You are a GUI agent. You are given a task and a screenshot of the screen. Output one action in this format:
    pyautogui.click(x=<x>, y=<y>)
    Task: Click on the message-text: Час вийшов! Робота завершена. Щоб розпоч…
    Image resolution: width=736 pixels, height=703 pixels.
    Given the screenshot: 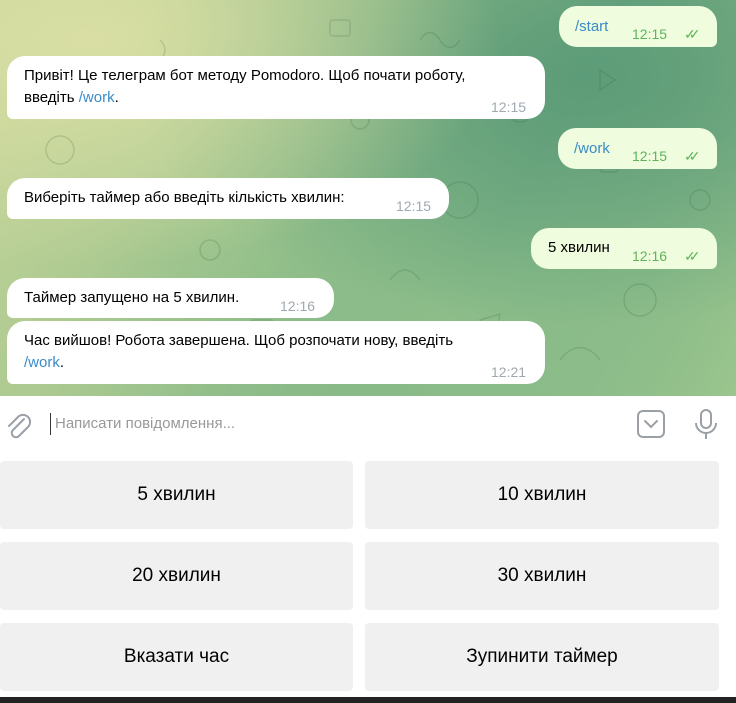 What is the action you would take?
    pyautogui.click(x=239, y=340)
    